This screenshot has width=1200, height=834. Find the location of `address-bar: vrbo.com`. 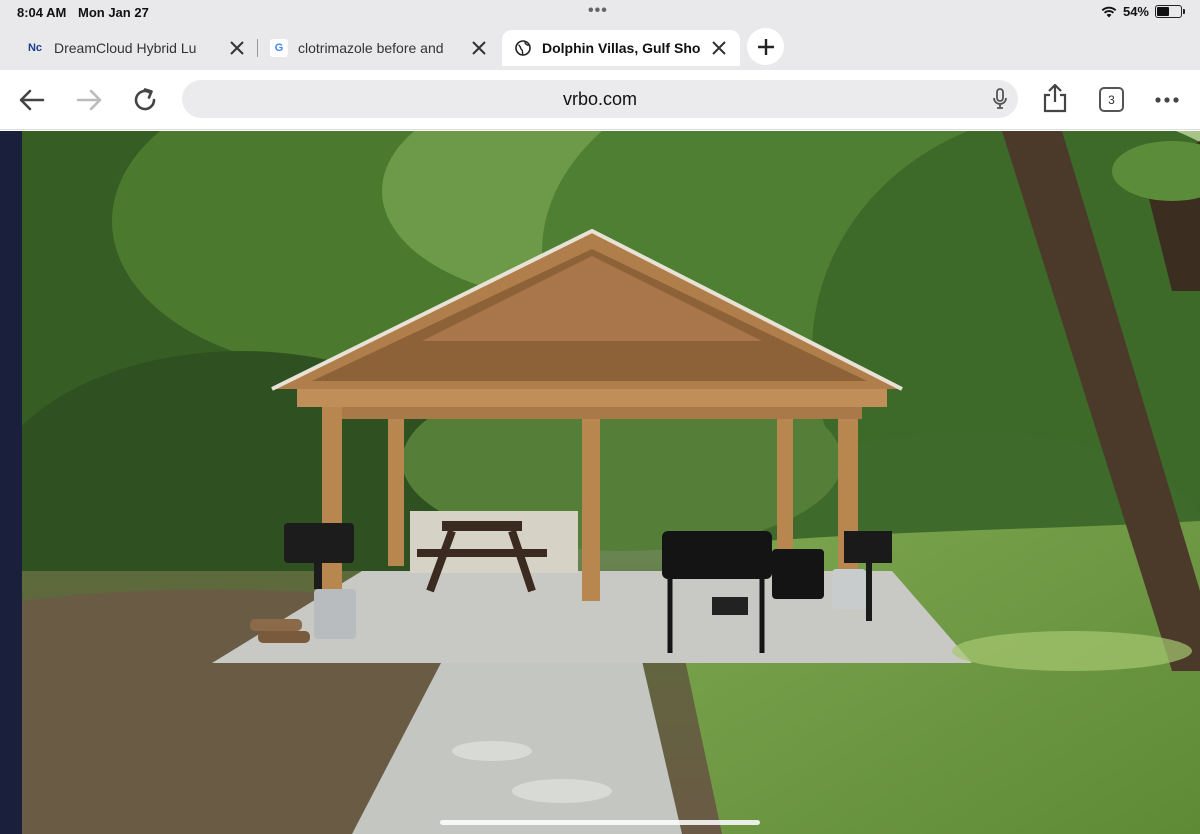

address-bar: vrbo.com is located at coordinates (600, 99).